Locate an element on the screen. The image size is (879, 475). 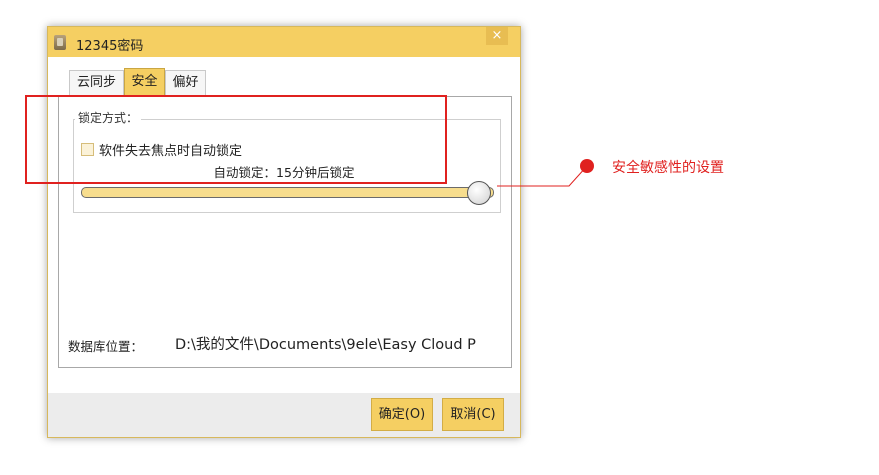
annotation-connector is located at coordinates (545, 173).